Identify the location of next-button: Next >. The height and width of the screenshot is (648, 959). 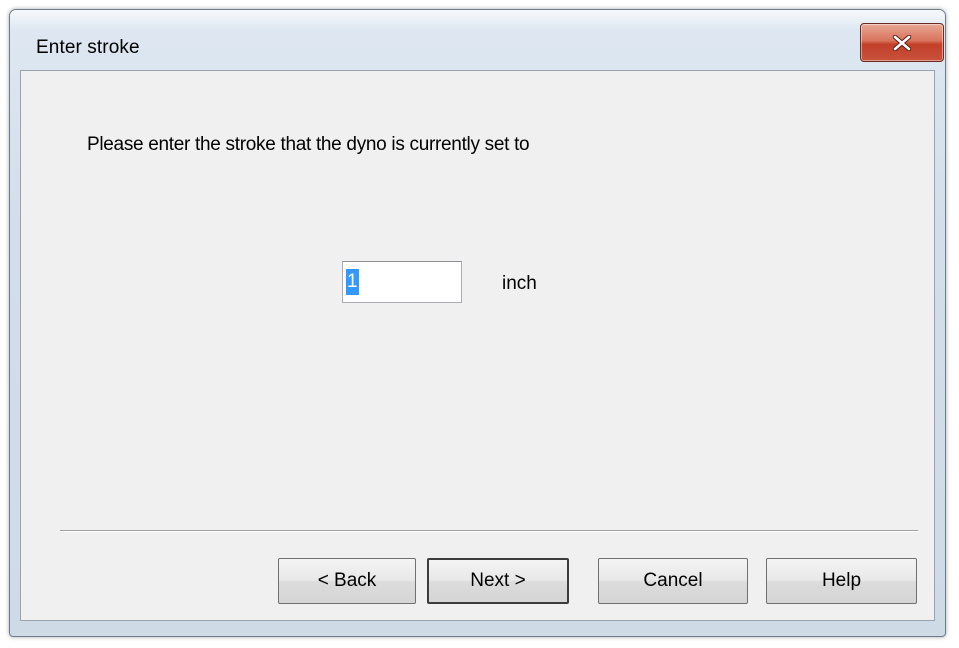
(498, 581).